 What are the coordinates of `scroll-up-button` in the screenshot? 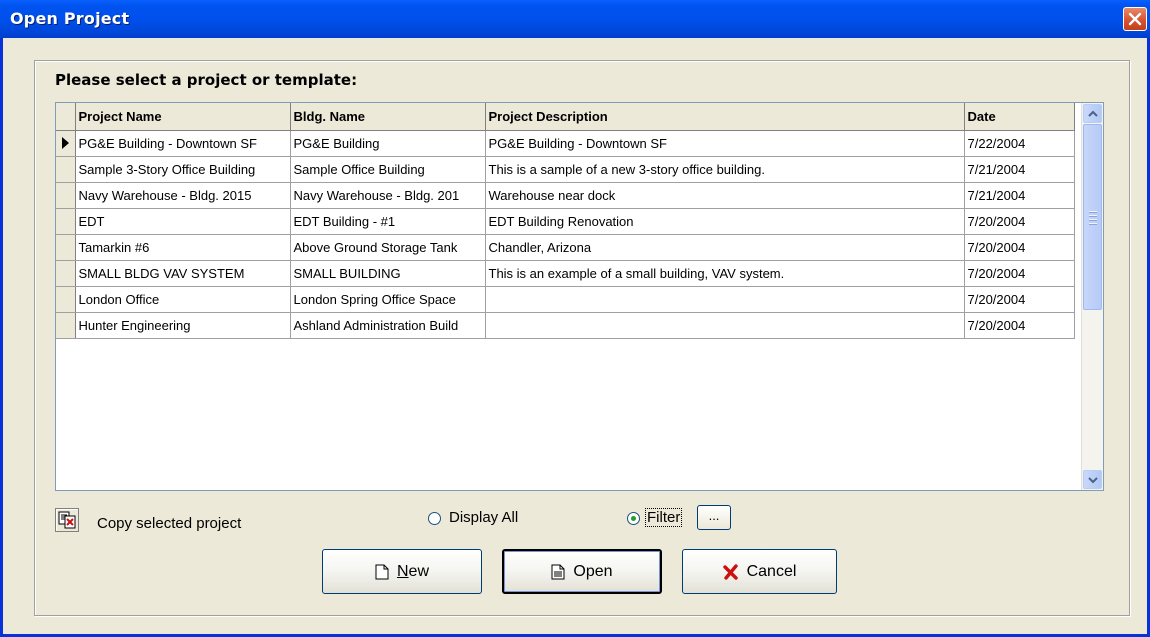 It's located at (1092, 113).